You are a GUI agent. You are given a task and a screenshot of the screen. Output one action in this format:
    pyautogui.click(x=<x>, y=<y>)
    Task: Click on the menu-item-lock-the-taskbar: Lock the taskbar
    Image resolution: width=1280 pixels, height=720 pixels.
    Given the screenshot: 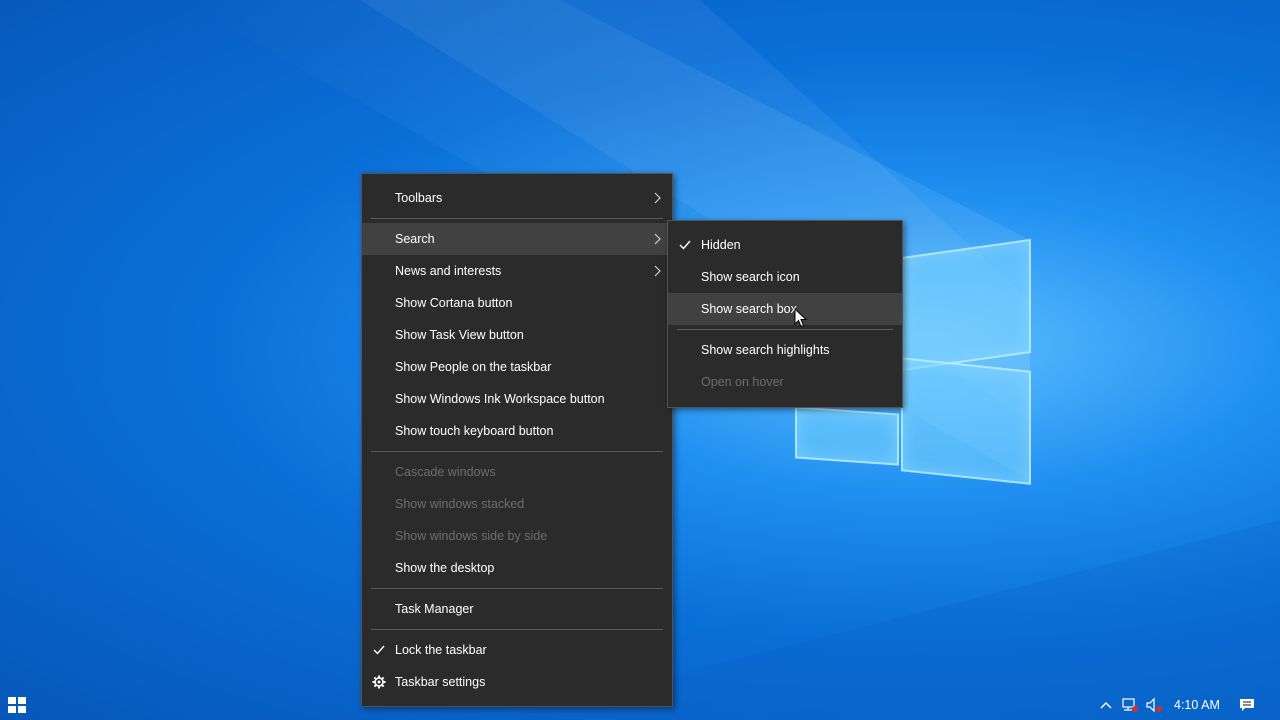 What is the action you would take?
    pyautogui.click(x=517, y=650)
    